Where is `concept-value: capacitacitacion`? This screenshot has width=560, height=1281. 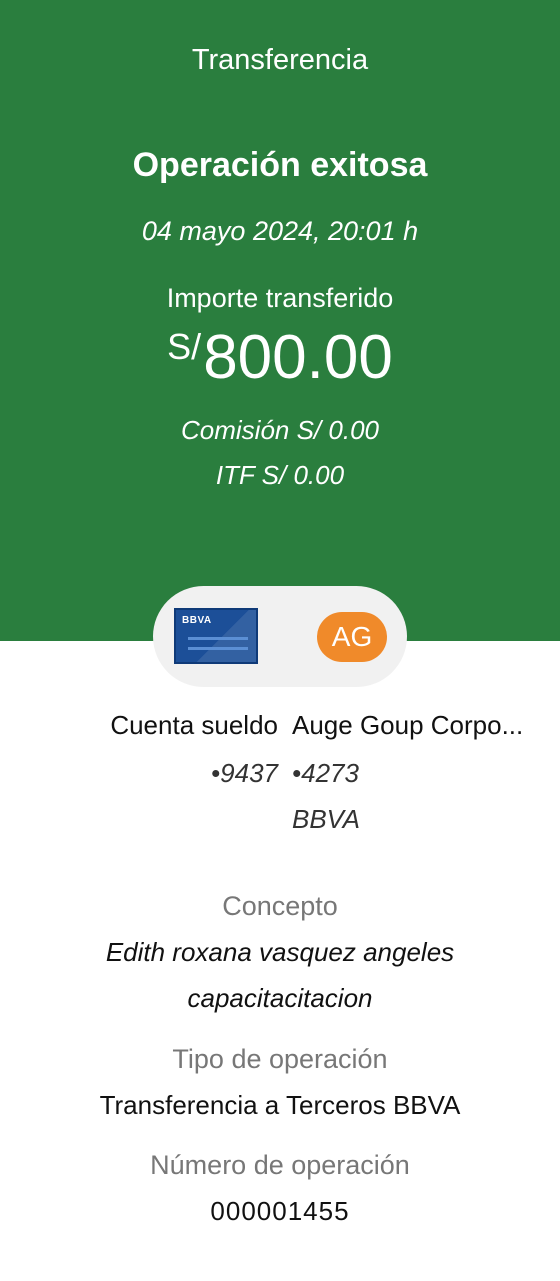 concept-value: capacitacitacion is located at coordinates (280, 998).